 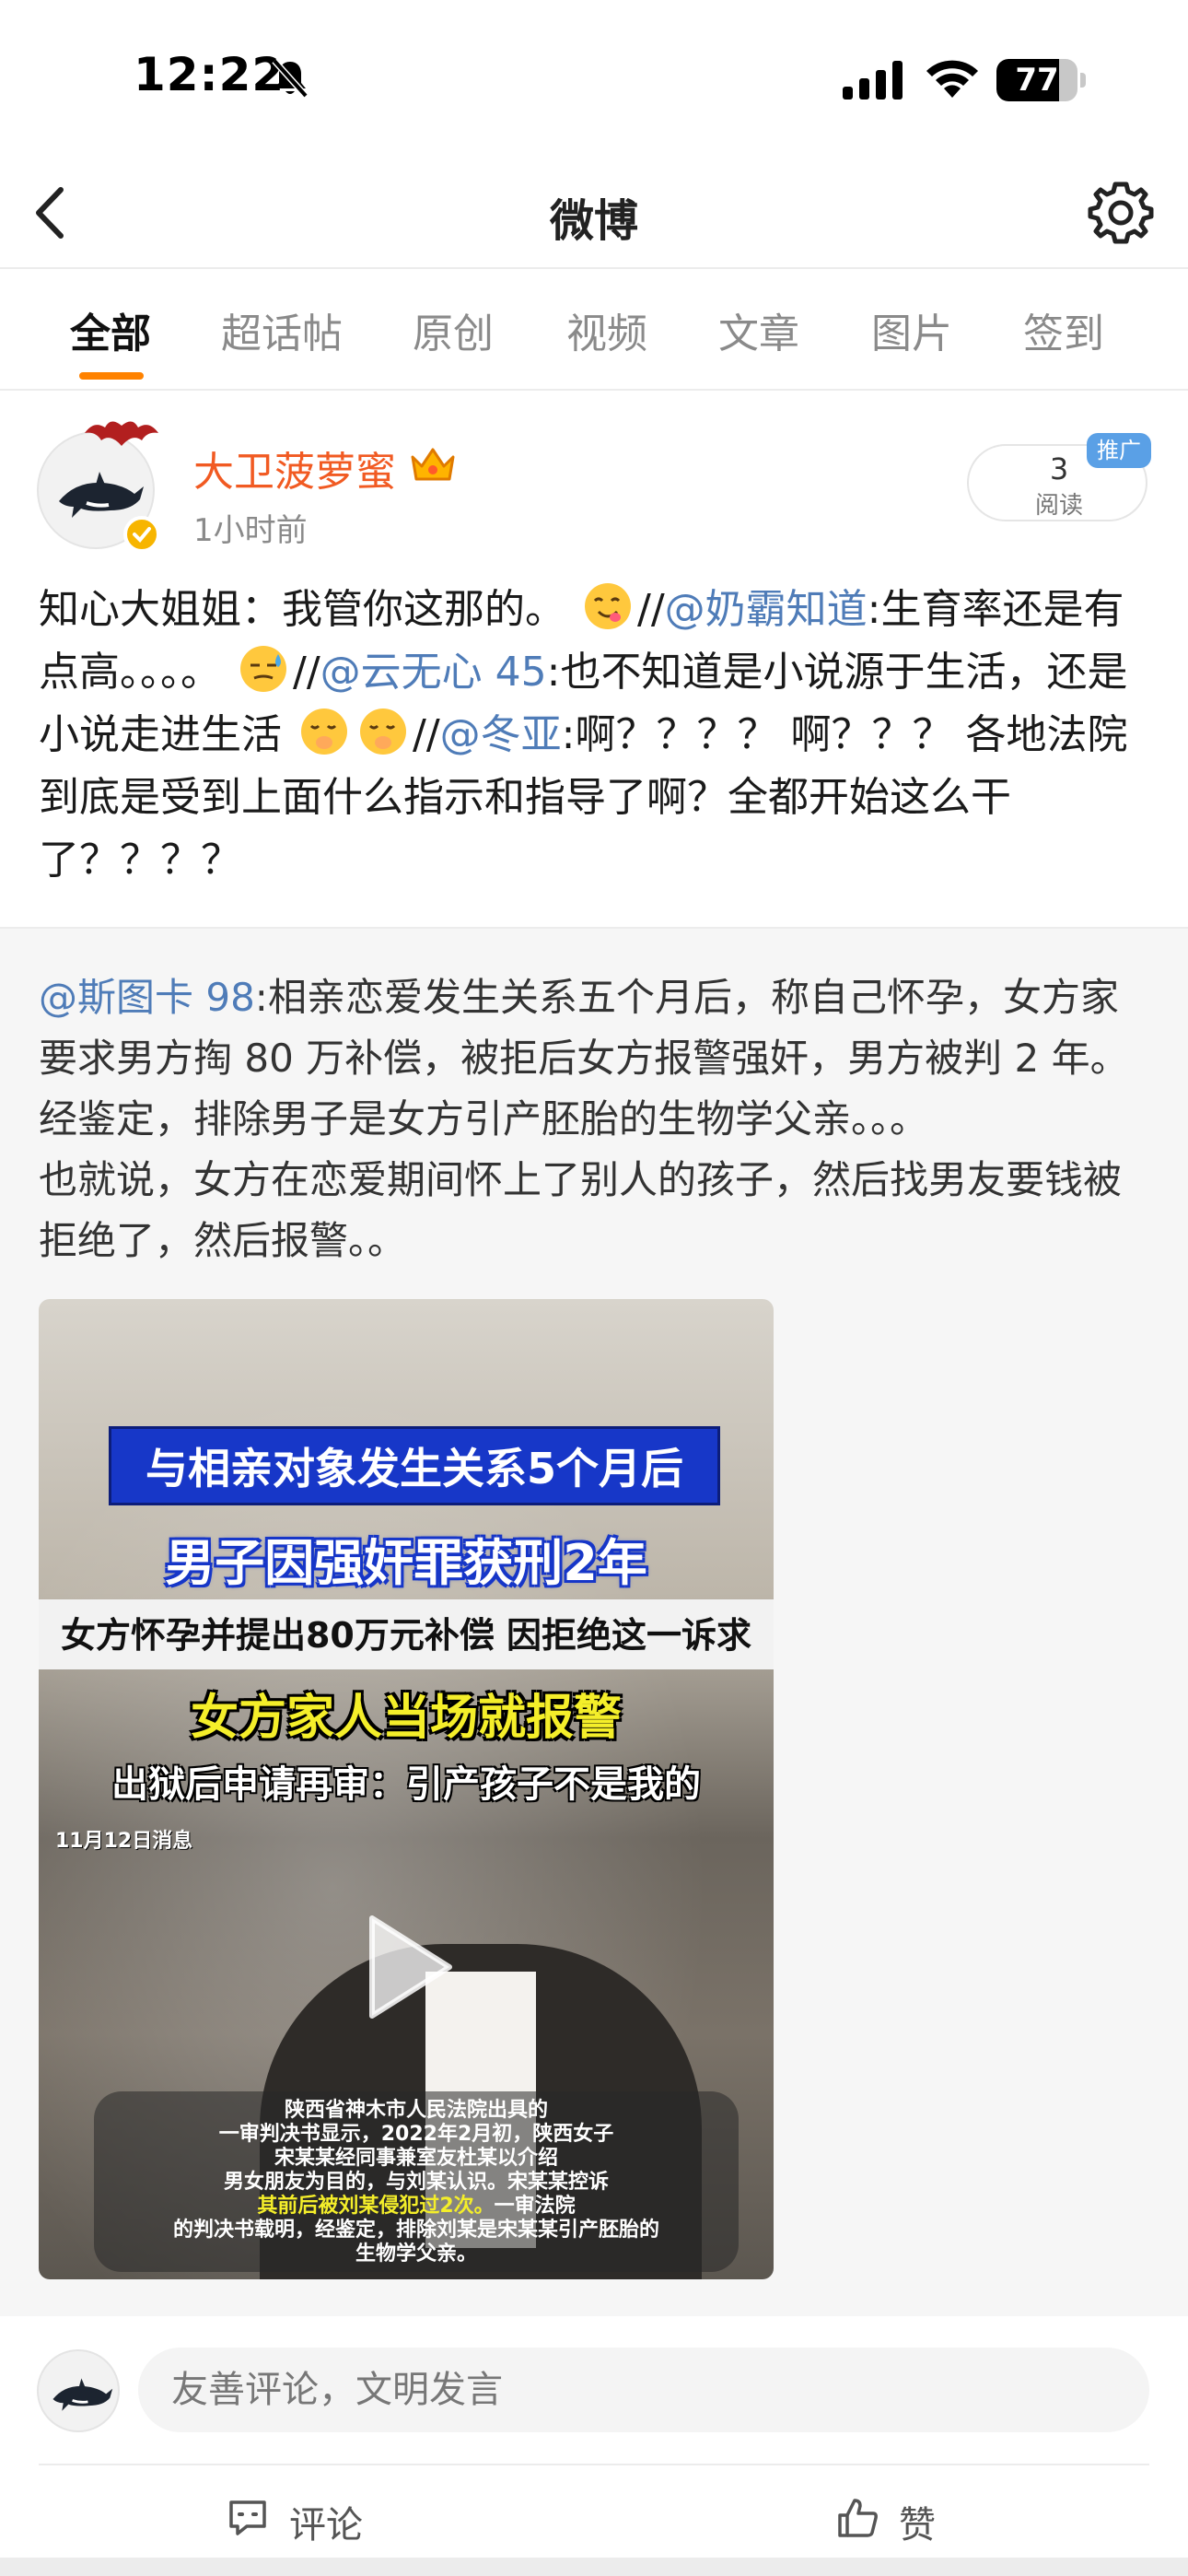 I want to click on author-name: 大卫菠萝蜜, so click(x=294, y=468).